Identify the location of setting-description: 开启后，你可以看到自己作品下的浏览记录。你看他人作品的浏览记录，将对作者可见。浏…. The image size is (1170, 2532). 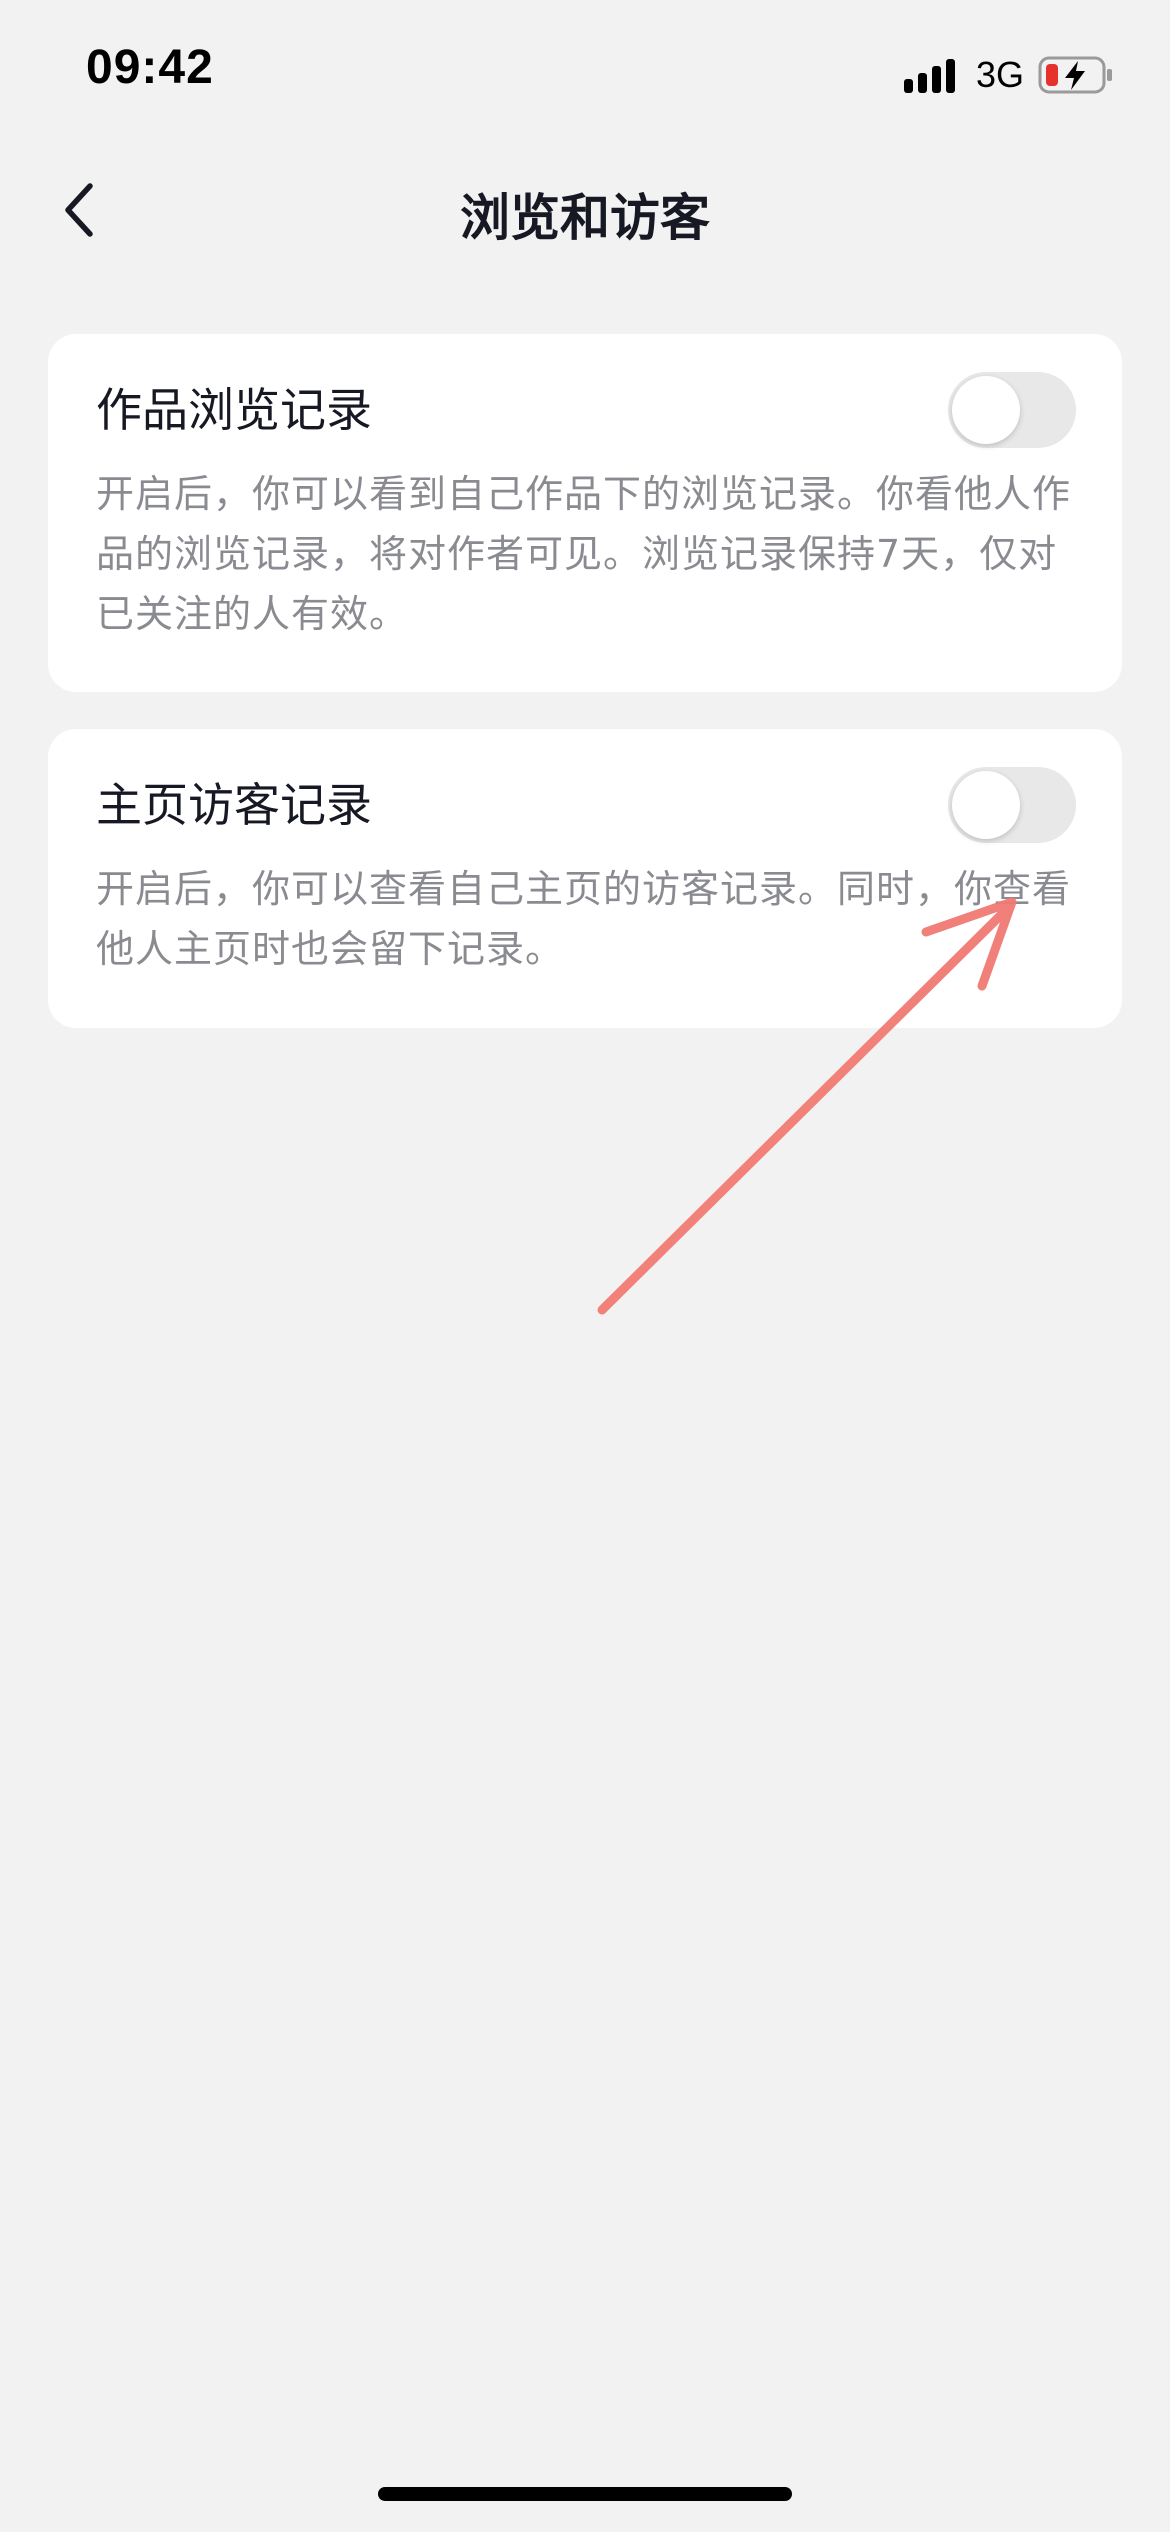
(584, 554).